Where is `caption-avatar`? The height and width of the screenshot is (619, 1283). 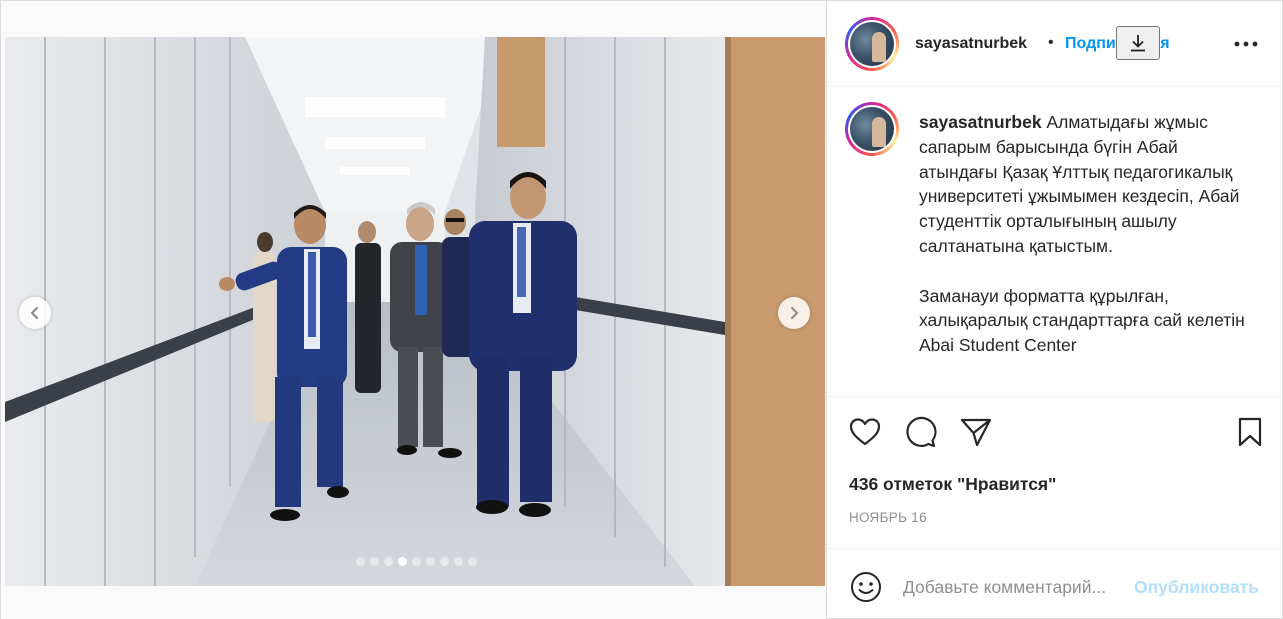 caption-avatar is located at coordinates (872, 129).